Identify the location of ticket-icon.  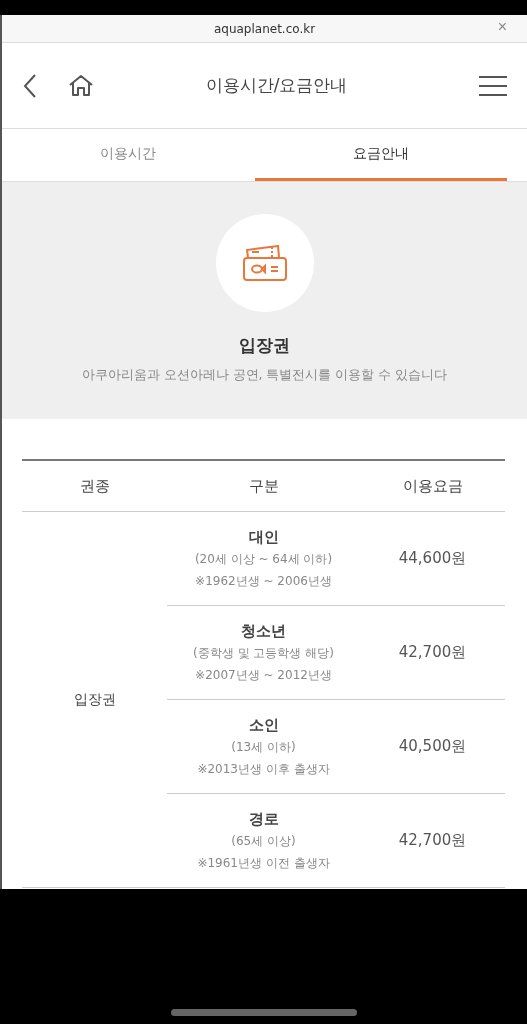
(264, 263).